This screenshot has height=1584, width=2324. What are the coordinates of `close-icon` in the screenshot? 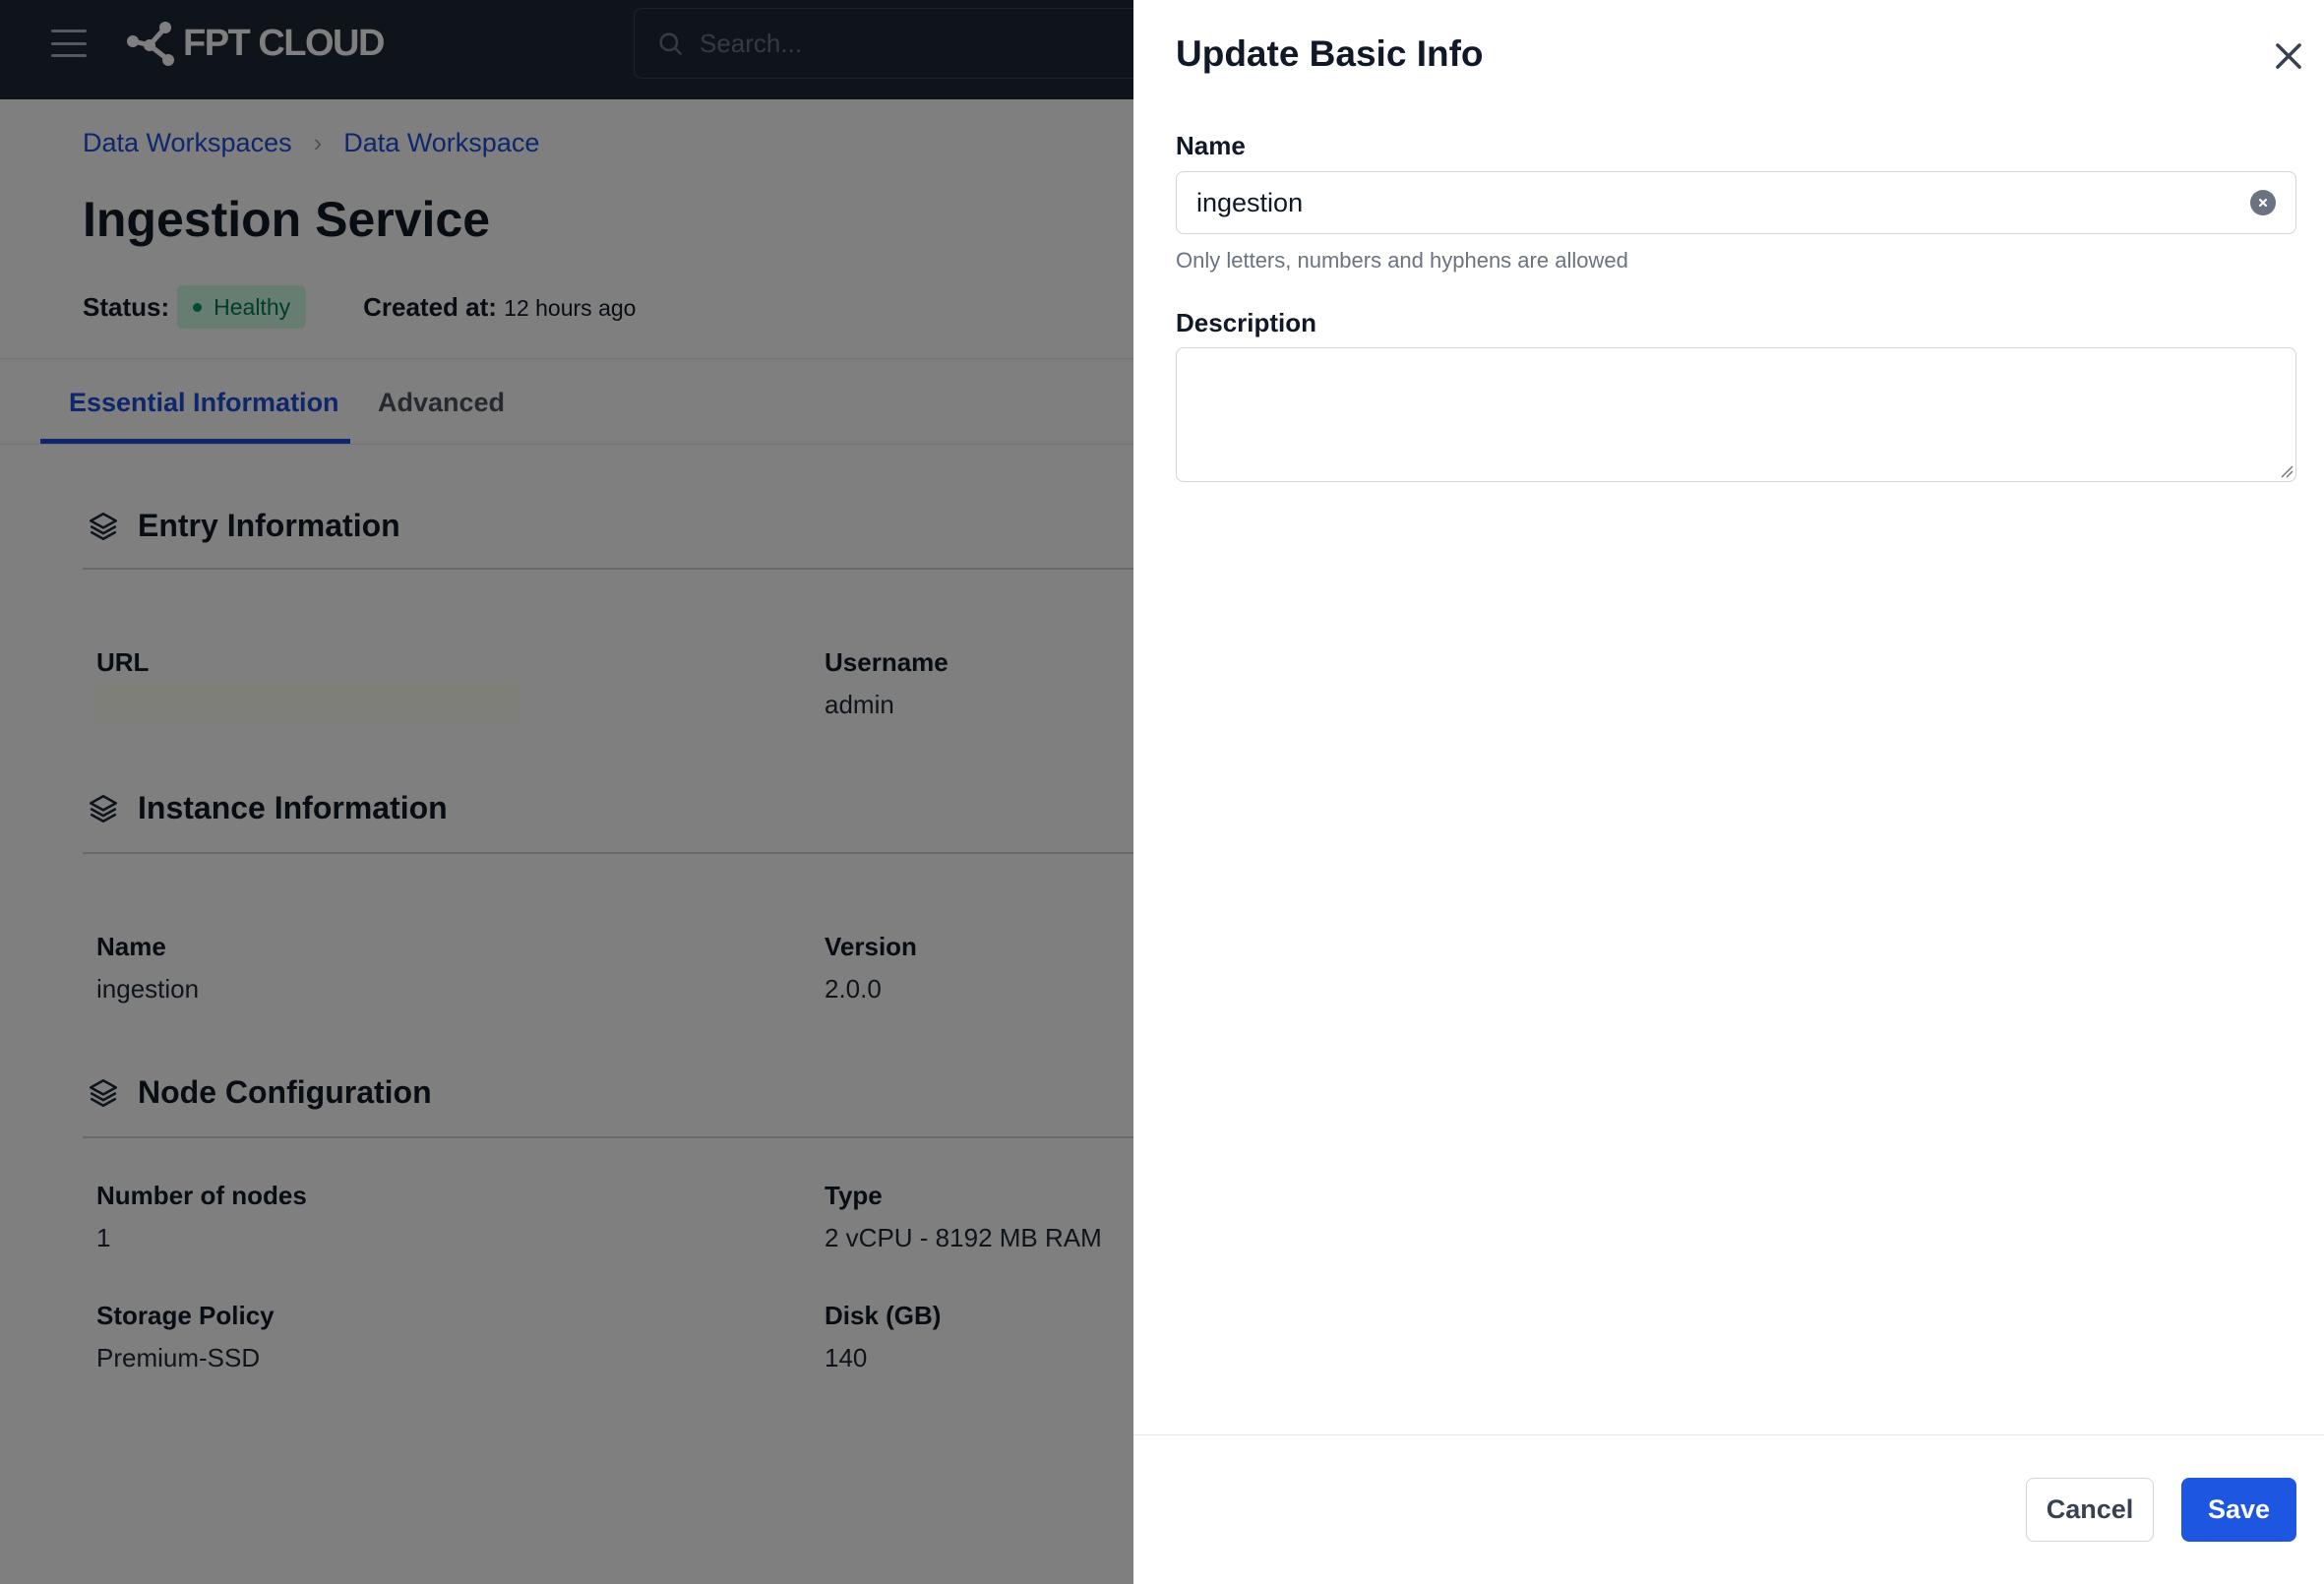 It's located at (2288, 56).